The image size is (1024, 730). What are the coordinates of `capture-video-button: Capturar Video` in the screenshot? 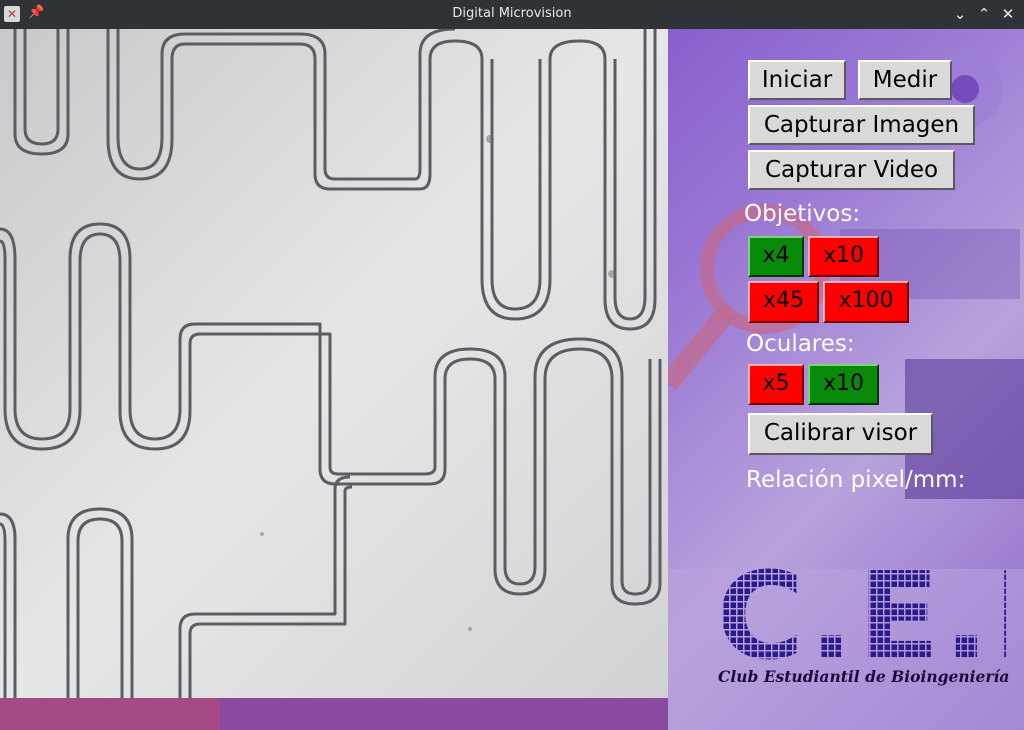 It's located at (851, 170).